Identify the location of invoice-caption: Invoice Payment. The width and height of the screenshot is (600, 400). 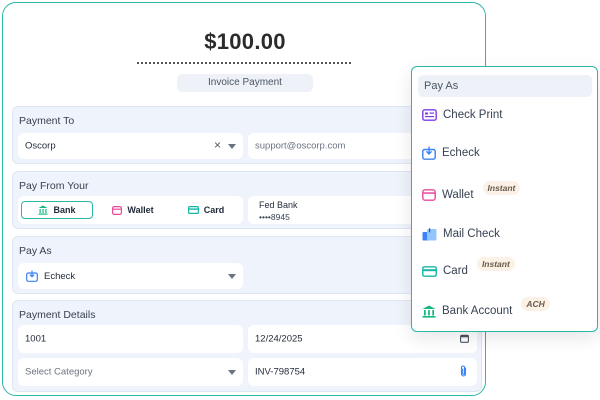
(245, 83).